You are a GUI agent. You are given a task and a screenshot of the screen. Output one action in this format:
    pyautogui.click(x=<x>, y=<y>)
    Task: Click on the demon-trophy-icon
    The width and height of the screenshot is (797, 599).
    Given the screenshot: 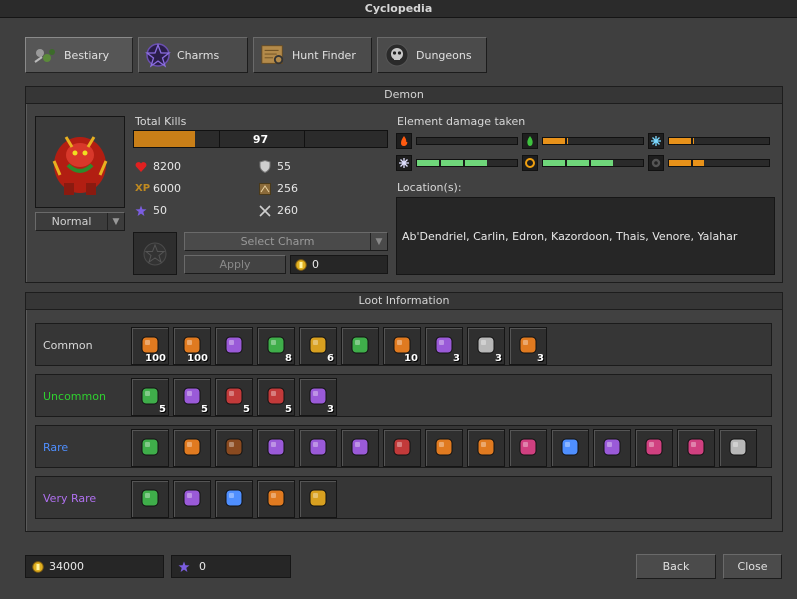 What is the action you would take?
    pyautogui.click(x=318, y=499)
    